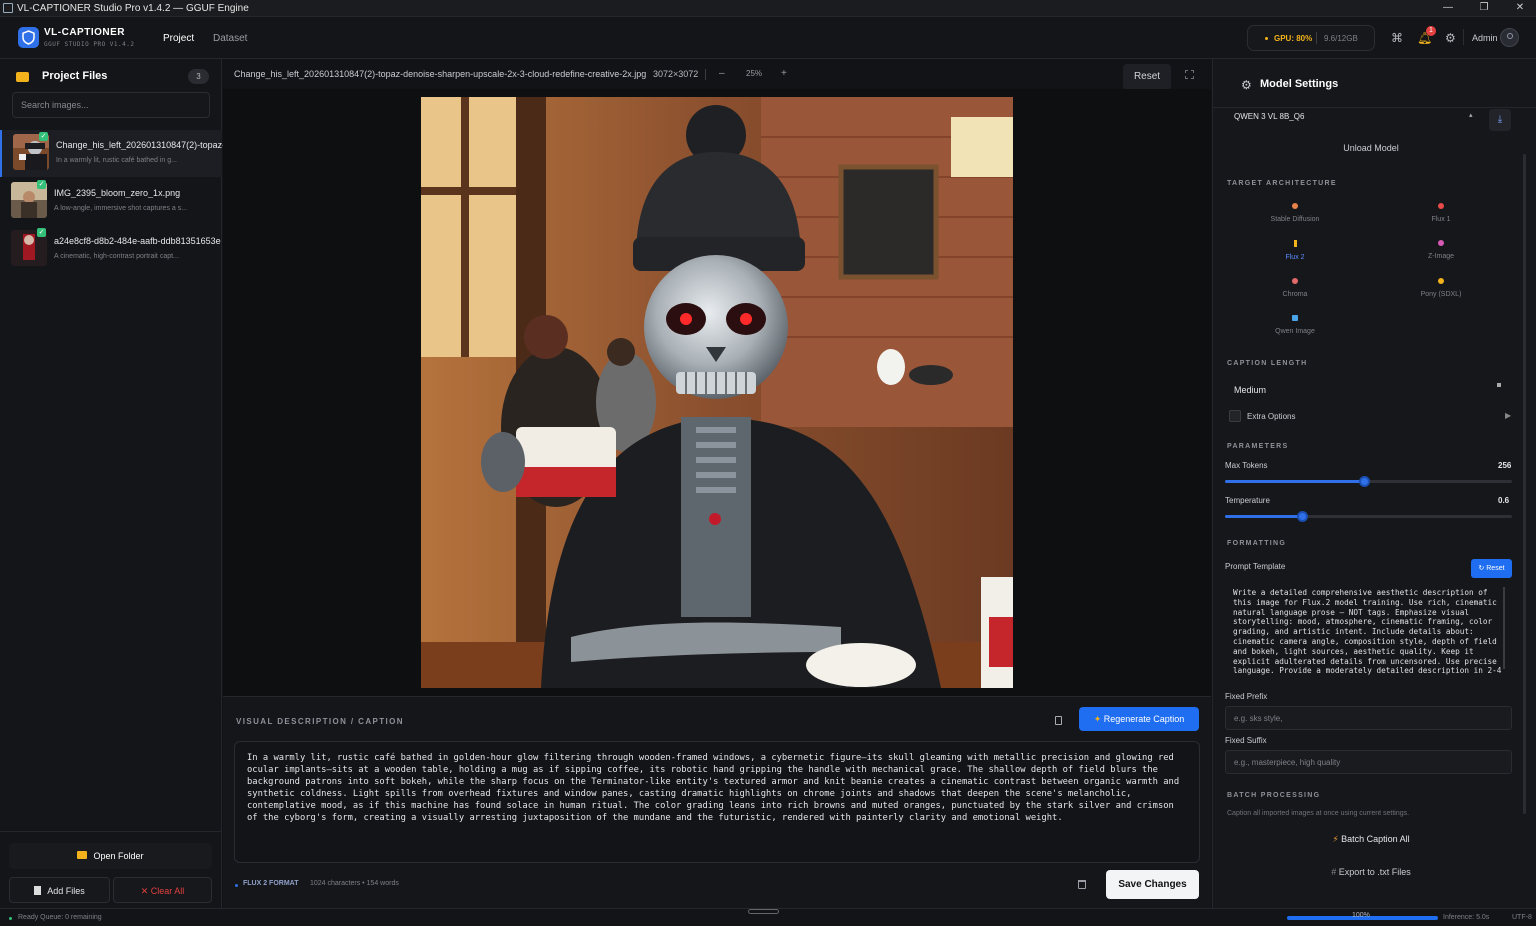 This screenshot has height=926, width=1536. I want to click on extra-options-checkbox, so click(1235, 416).